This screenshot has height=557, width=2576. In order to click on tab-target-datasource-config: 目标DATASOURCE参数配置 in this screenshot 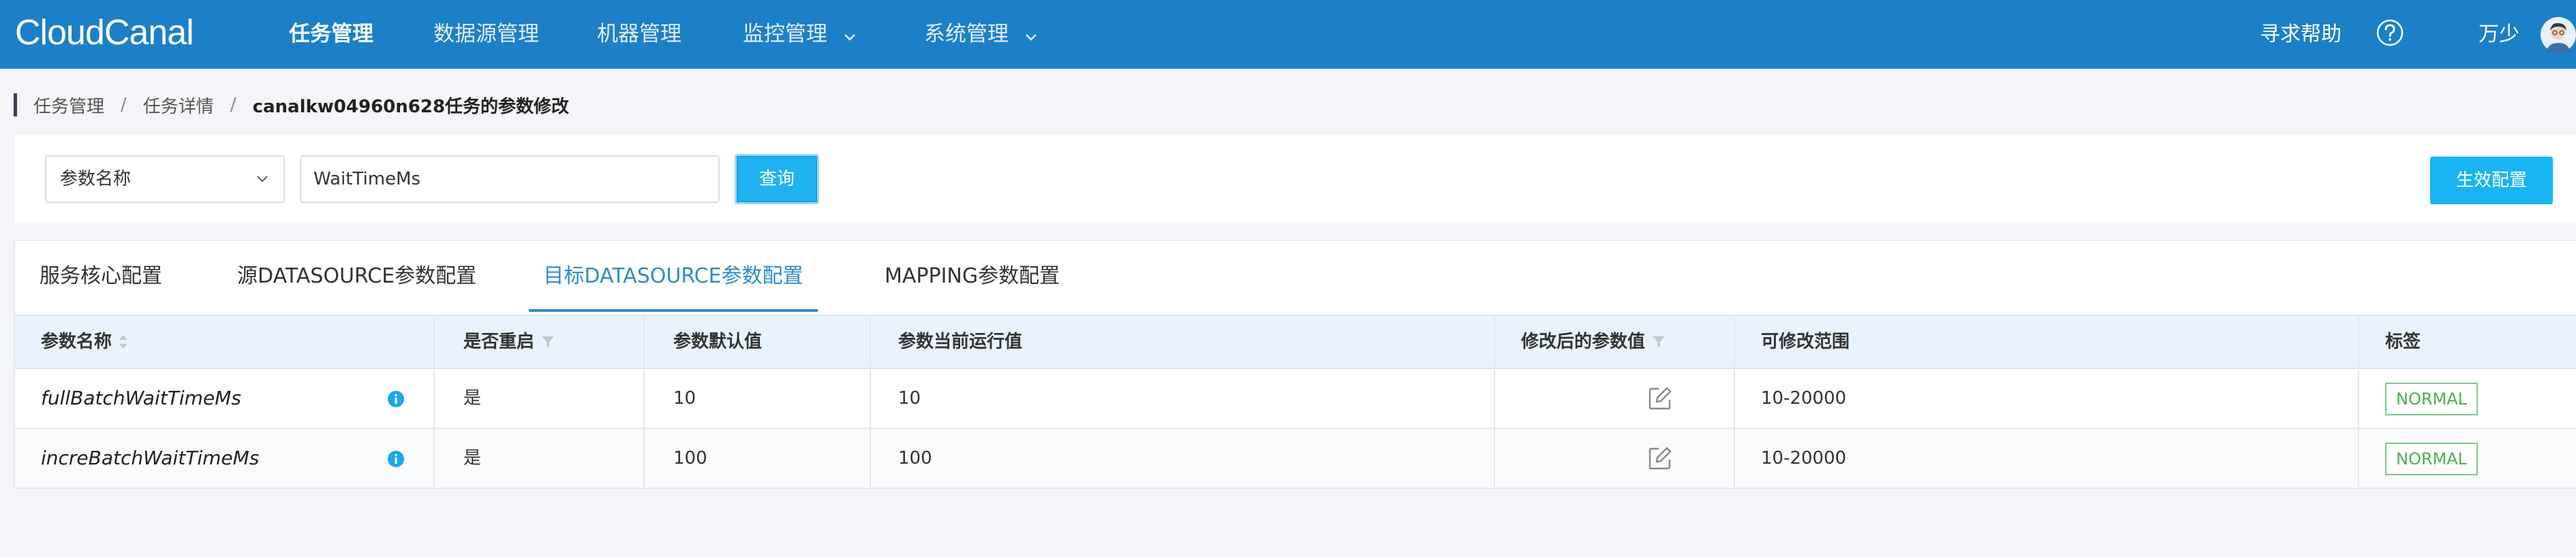, I will do `click(673, 276)`.